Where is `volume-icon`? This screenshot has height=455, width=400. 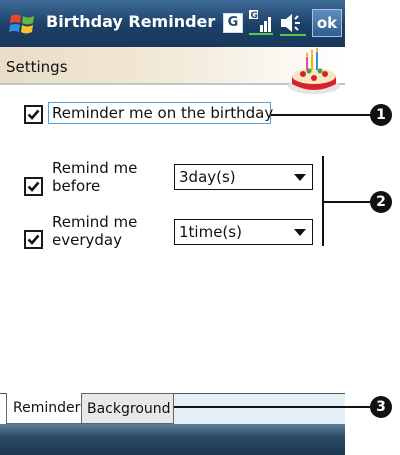
volume-icon is located at coordinates (293, 23).